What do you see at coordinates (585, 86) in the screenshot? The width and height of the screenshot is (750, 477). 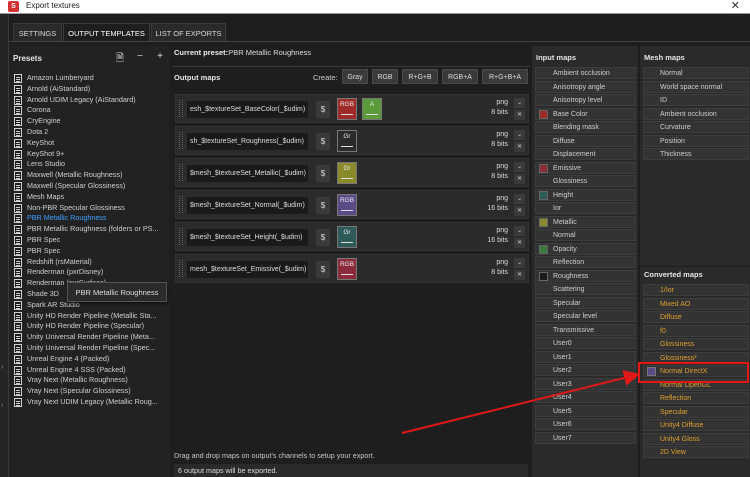 I see `input-map-anisotropy-angle: Anisotropy angle` at bounding box center [585, 86].